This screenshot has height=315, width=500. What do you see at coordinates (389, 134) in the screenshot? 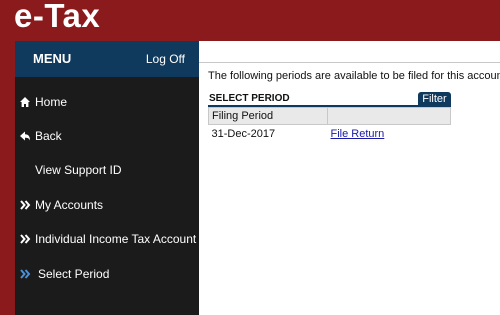
I see `action-cell: File Return` at bounding box center [389, 134].